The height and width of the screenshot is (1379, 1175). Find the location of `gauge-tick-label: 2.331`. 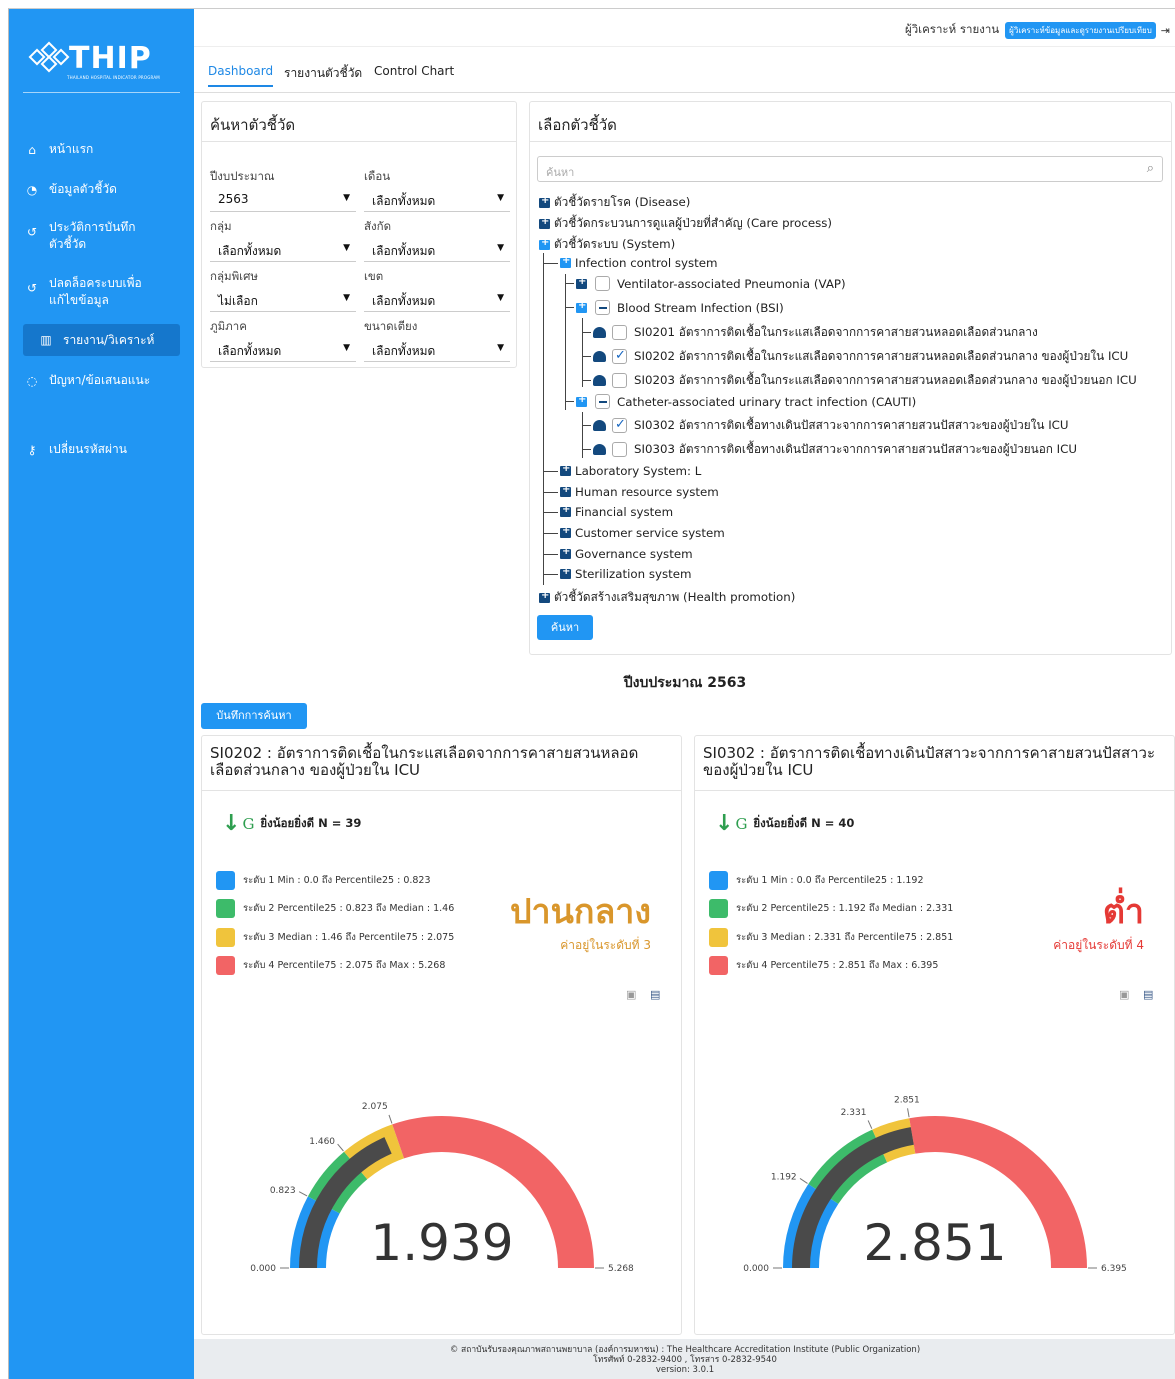

gauge-tick-label: 2.331 is located at coordinates (854, 1113).